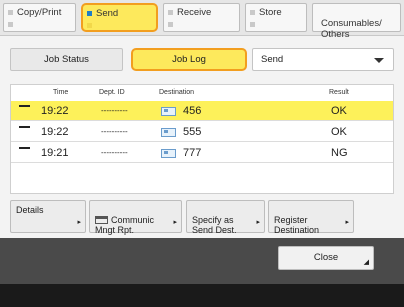  I want to click on button-label: Close, so click(326, 257).